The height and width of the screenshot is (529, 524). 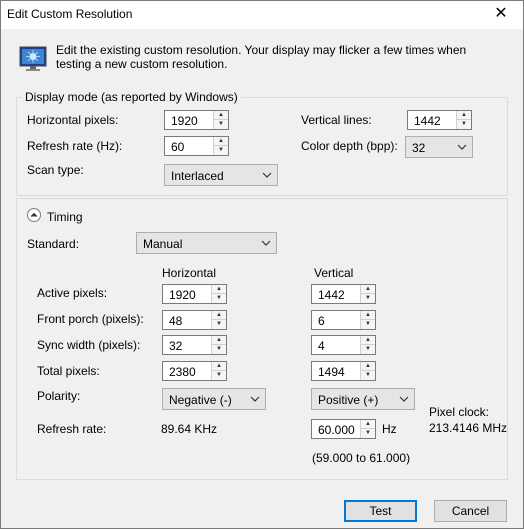 What do you see at coordinates (321, 321) in the screenshot?
I see `front-v-value: 6` at bounding box center [321, 321].